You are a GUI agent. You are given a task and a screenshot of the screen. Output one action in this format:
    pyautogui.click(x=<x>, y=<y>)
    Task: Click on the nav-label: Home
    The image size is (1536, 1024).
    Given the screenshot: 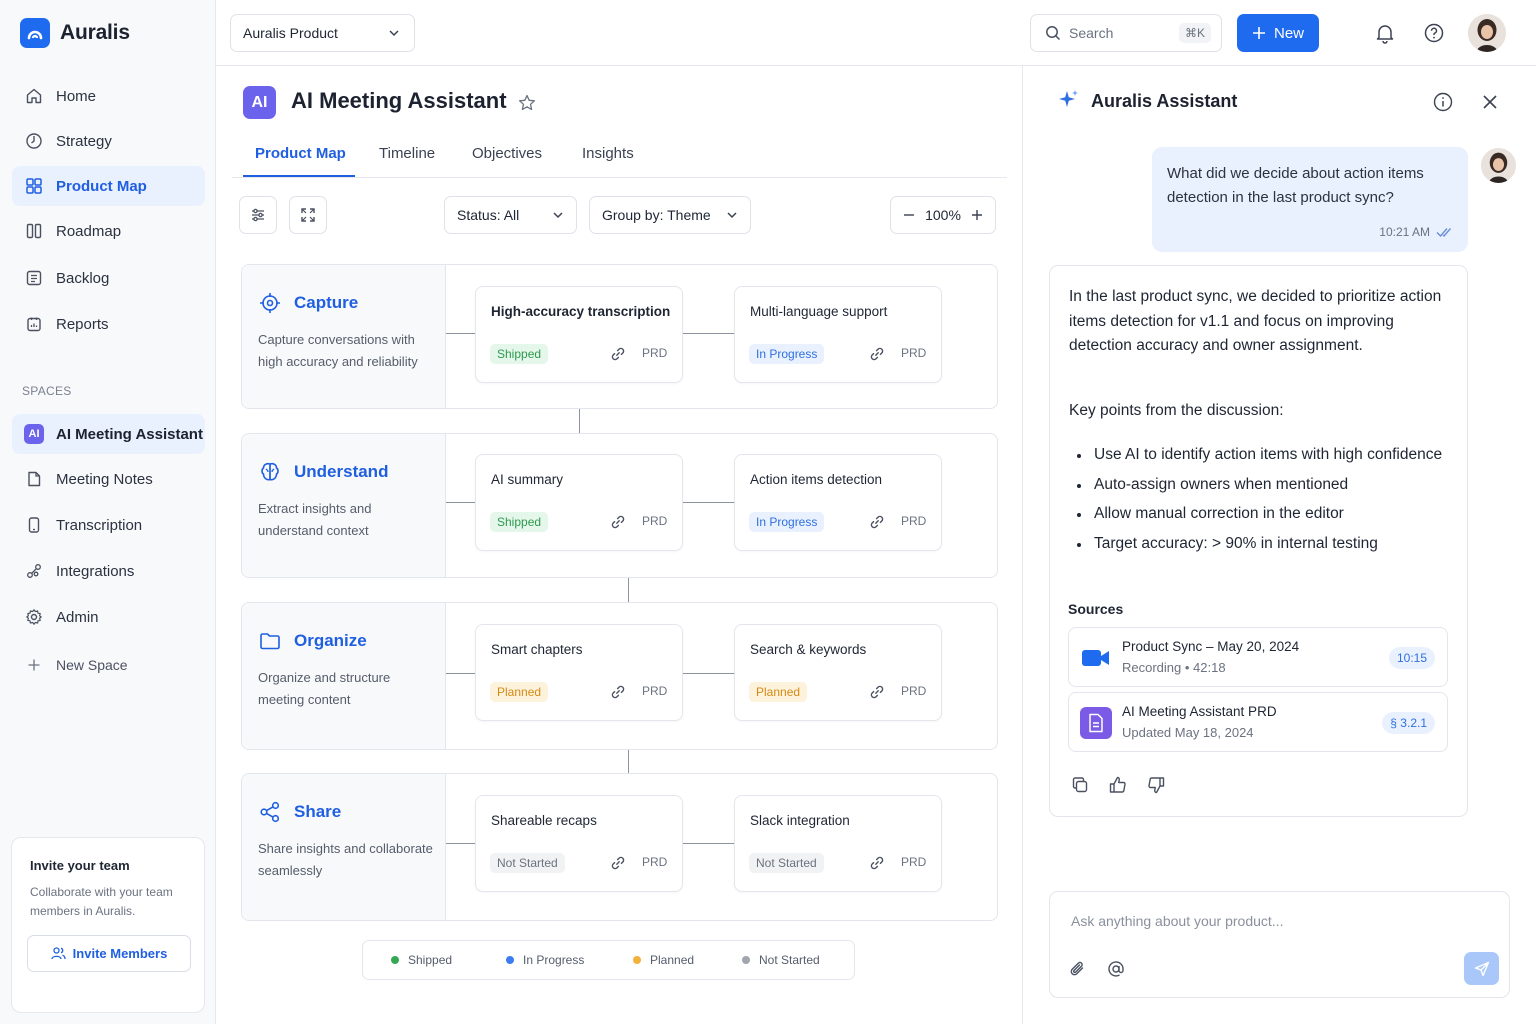 What is the action you would take?
    pyautogui.click(x=76, y=96)
    